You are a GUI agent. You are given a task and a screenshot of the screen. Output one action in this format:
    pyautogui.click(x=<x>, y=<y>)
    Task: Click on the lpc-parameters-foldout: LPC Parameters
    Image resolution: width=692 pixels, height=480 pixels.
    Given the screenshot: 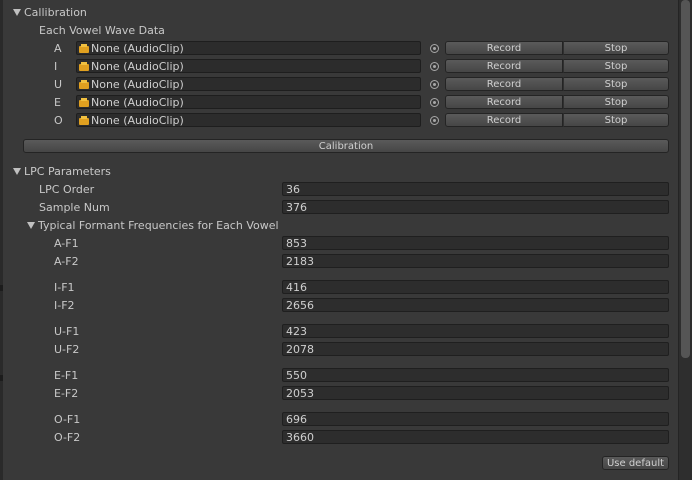 What is the action you would take?
    pyautogui.click(x=62, y=171)
    